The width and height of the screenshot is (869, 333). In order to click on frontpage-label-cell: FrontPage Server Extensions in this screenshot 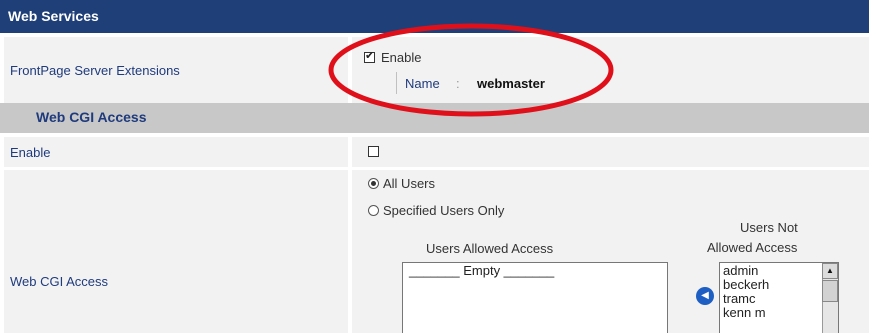, I will do `click(176, 70)`.